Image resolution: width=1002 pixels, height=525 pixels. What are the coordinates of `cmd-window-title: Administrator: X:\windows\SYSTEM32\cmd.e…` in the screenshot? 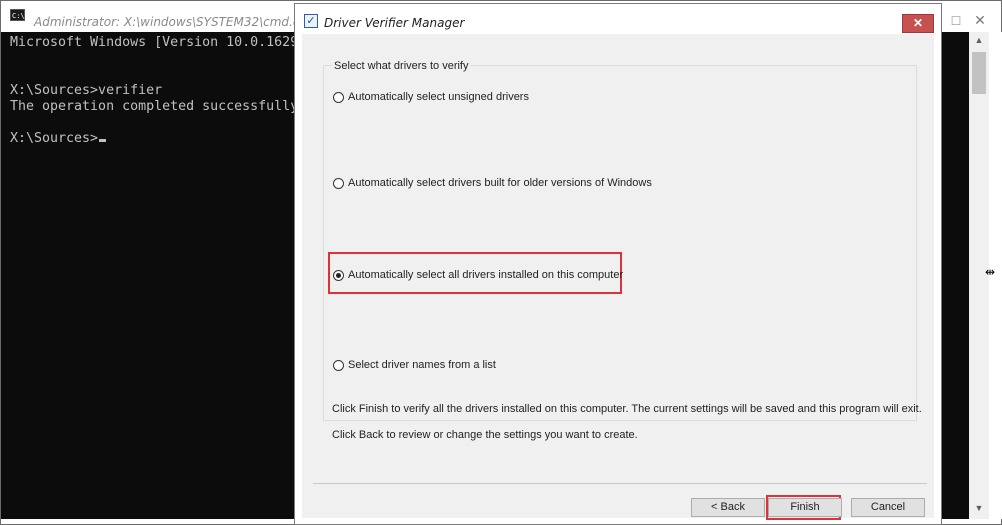 It's located at (174, 22).